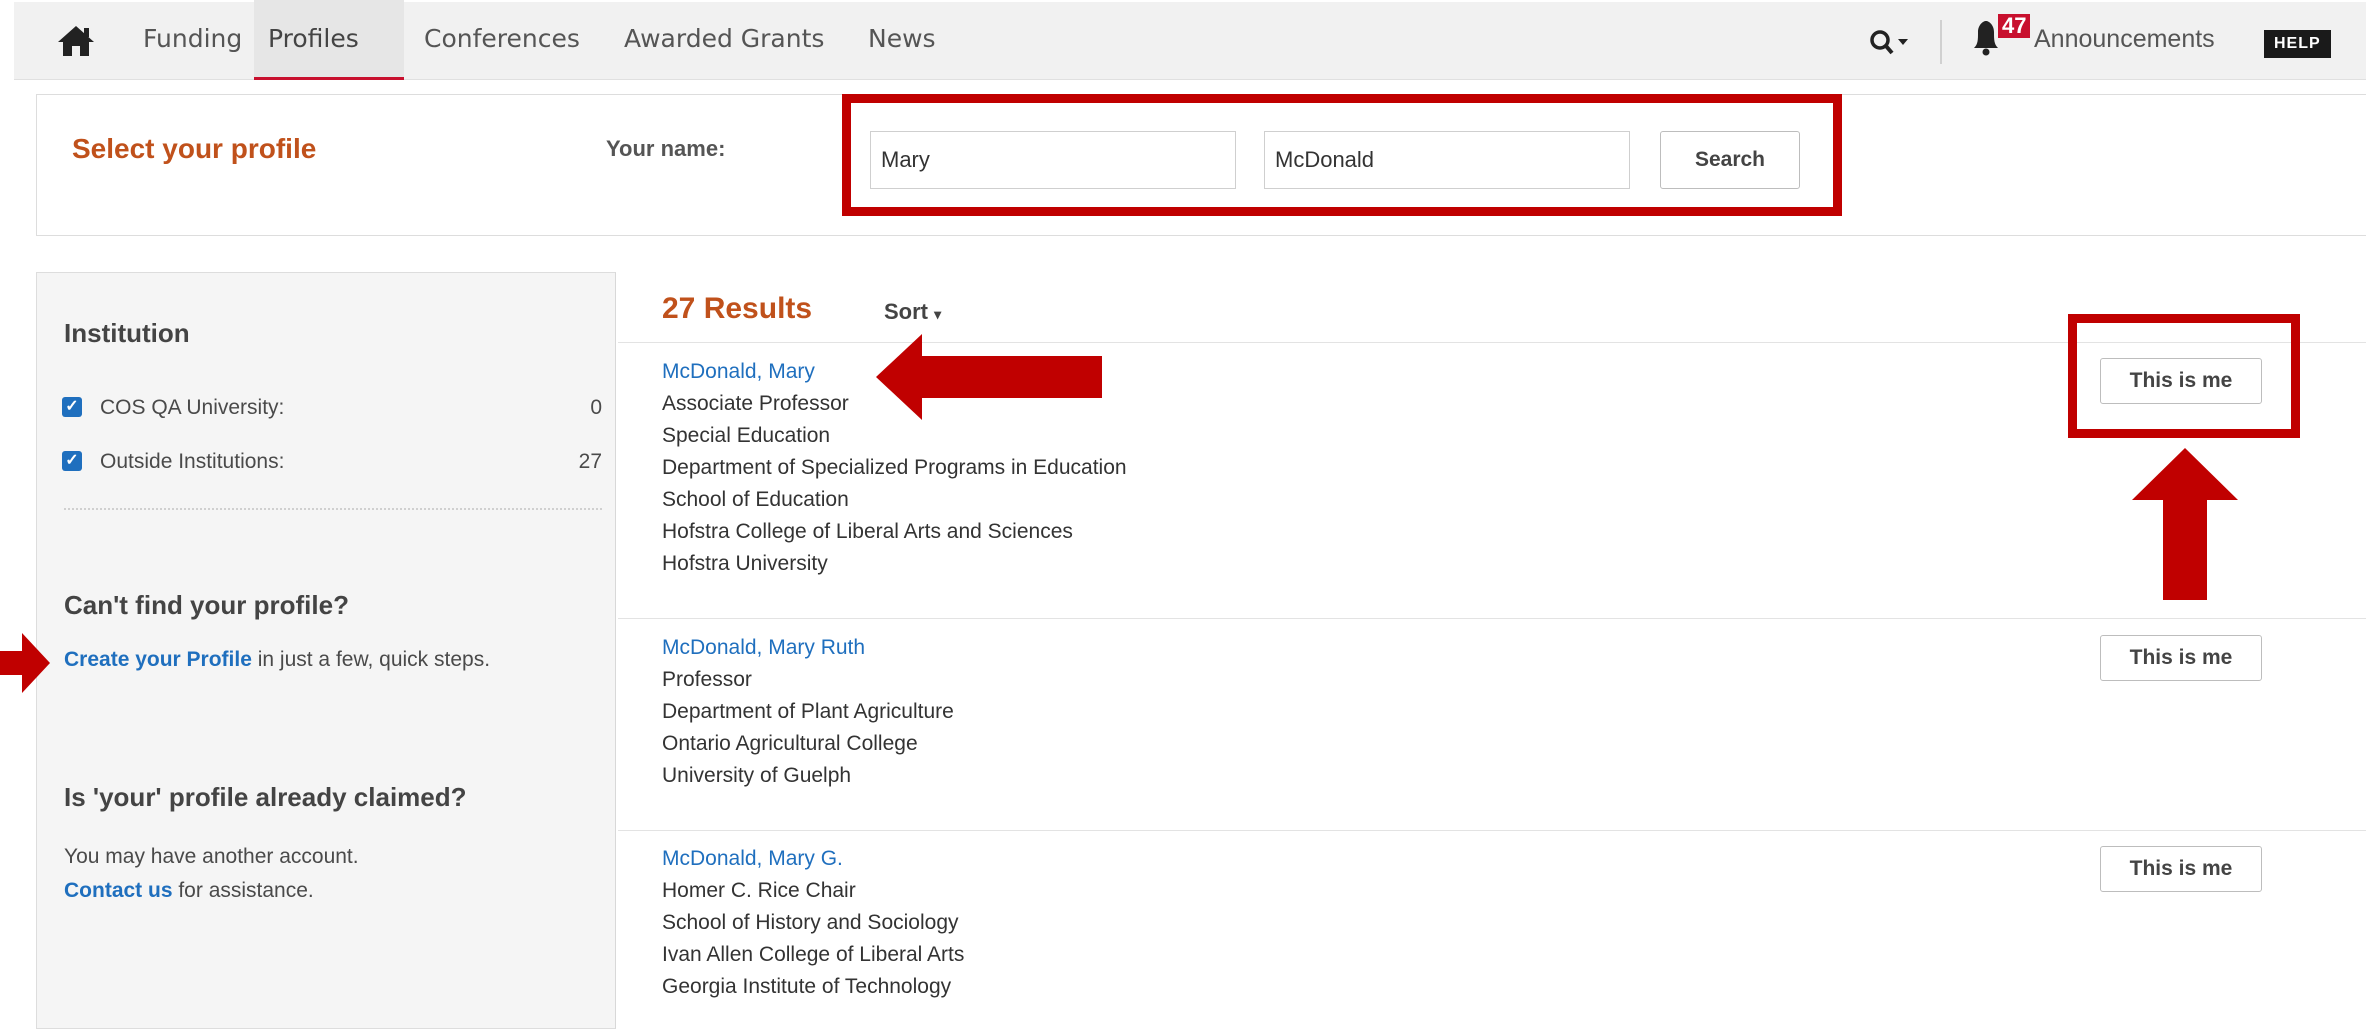  I want to click on nav-news: News, so click(902, 38).